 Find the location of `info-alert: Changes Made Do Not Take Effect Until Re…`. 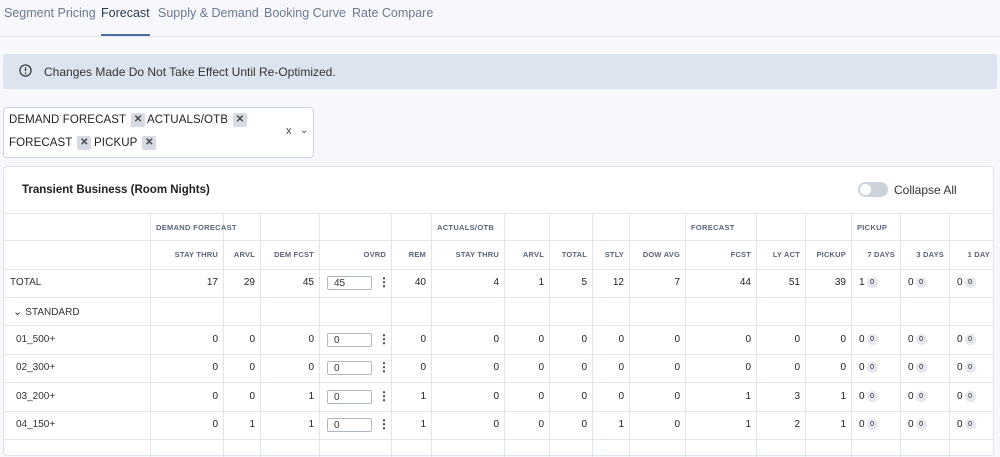

info-alert: Changes Made Do Not Take Effect Until Re… is located at coordinates (500, 71).